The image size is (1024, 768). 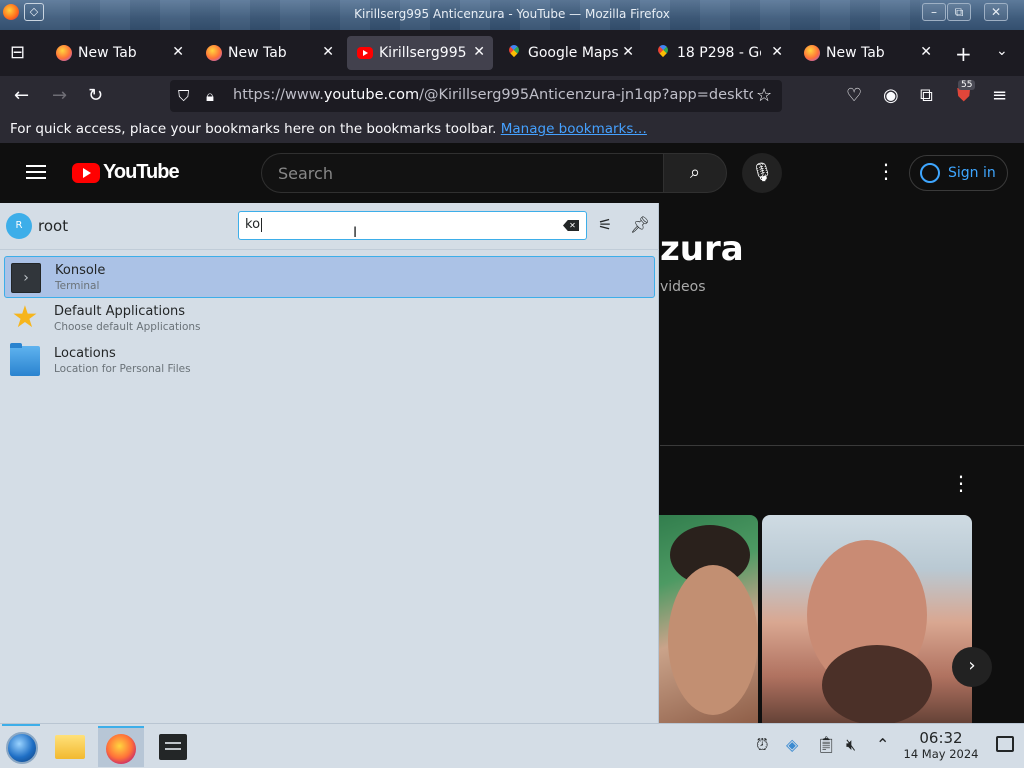 I want to click on result-title: Locations, so click(x=85, y=353).